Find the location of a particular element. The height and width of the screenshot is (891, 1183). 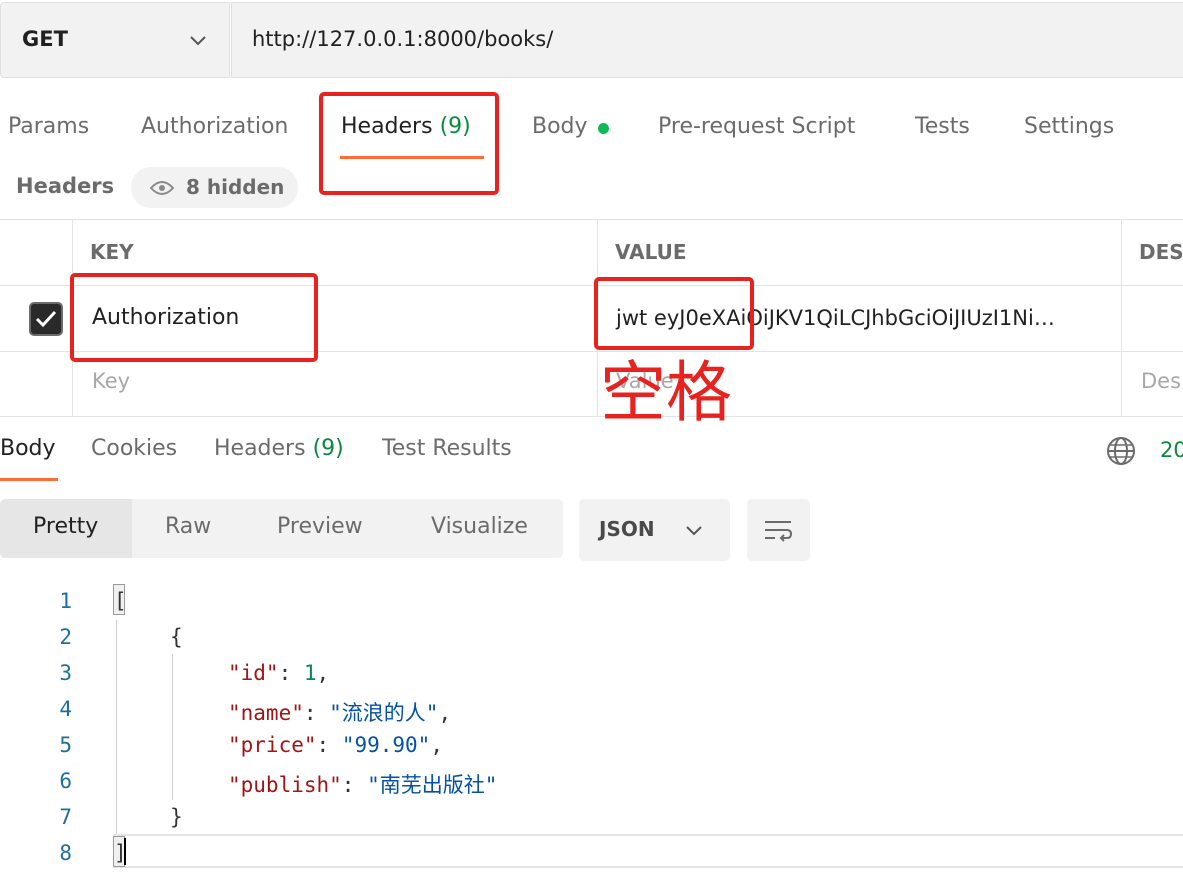

table-col-divider is located at coordinates (1121, 317).